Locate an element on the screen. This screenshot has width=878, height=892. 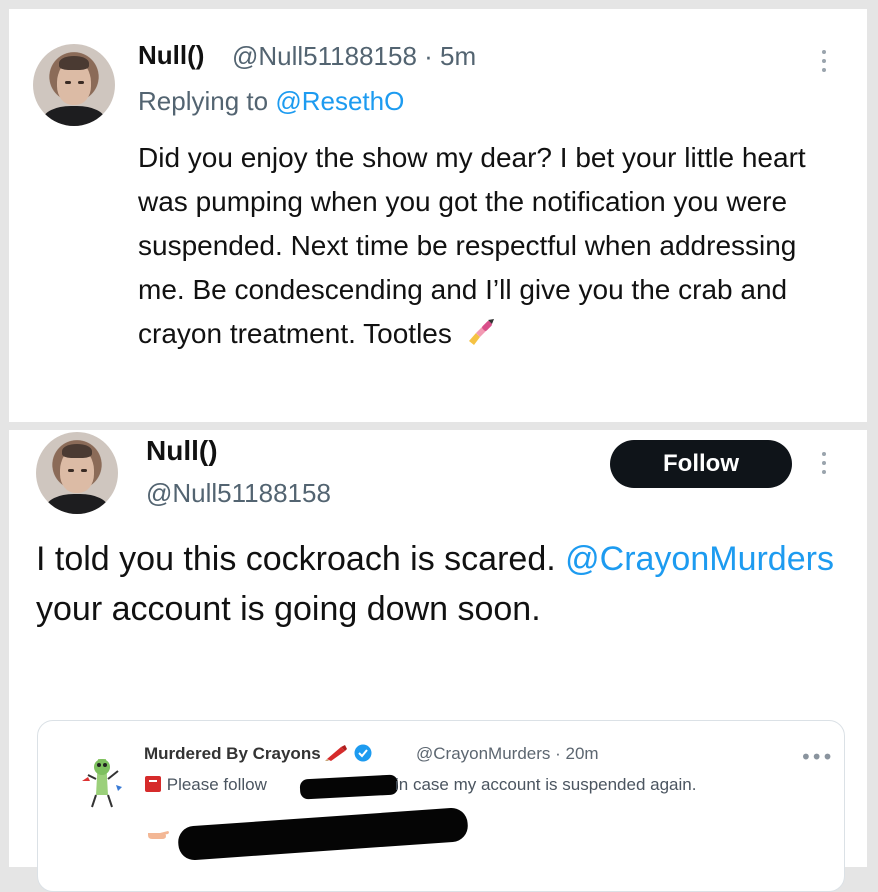
replying-to-line: Replying to @ResethO is located at coordinates (271, 101).